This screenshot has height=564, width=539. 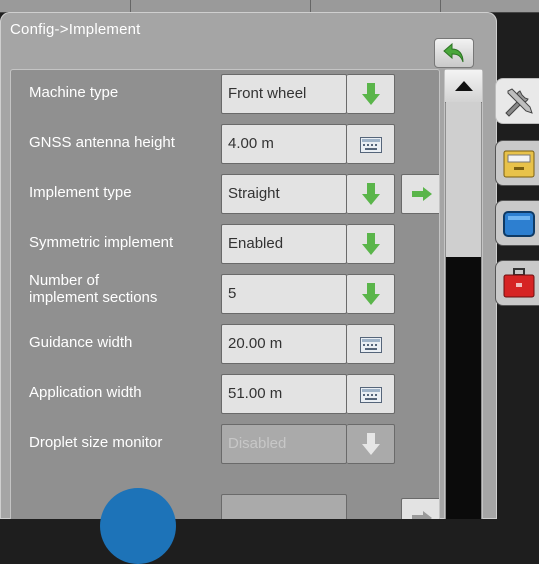 I want to click on implement-type-dropdown-button, so click(x=371, y=194).